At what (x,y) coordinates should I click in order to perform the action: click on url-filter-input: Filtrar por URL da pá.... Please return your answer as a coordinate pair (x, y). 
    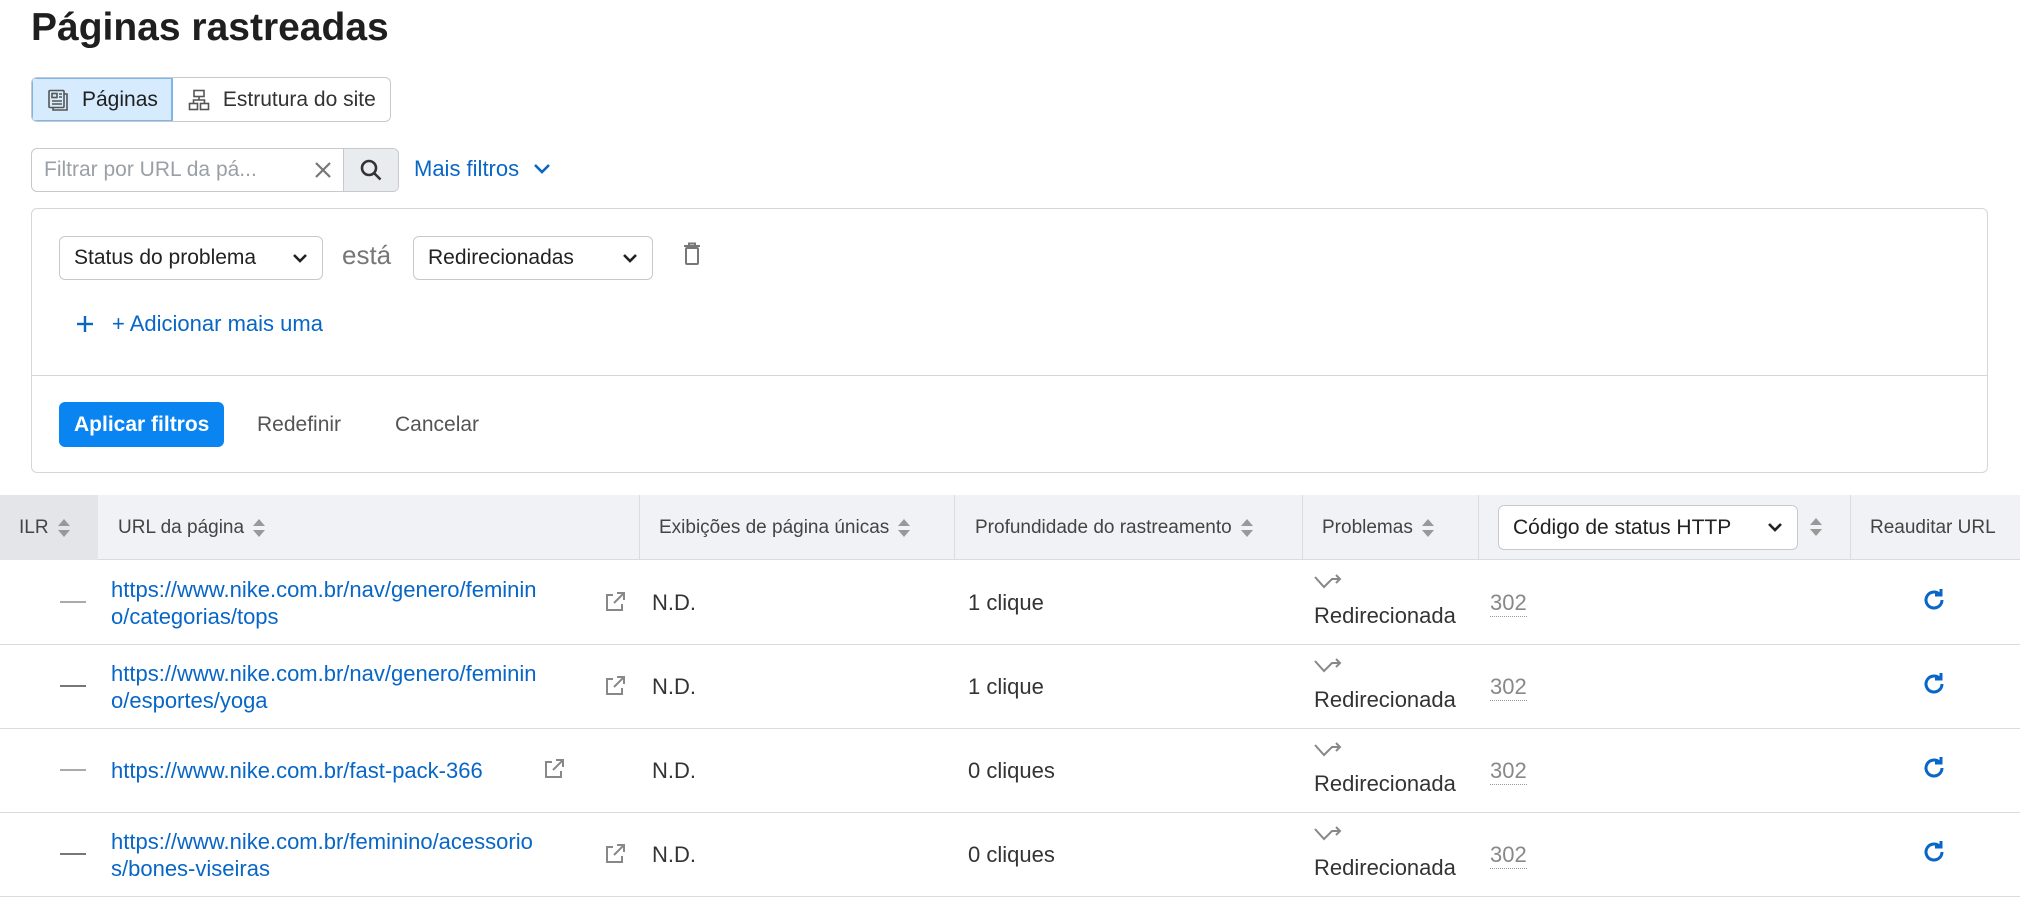
    Looking at the image, I should click on (167, 170).